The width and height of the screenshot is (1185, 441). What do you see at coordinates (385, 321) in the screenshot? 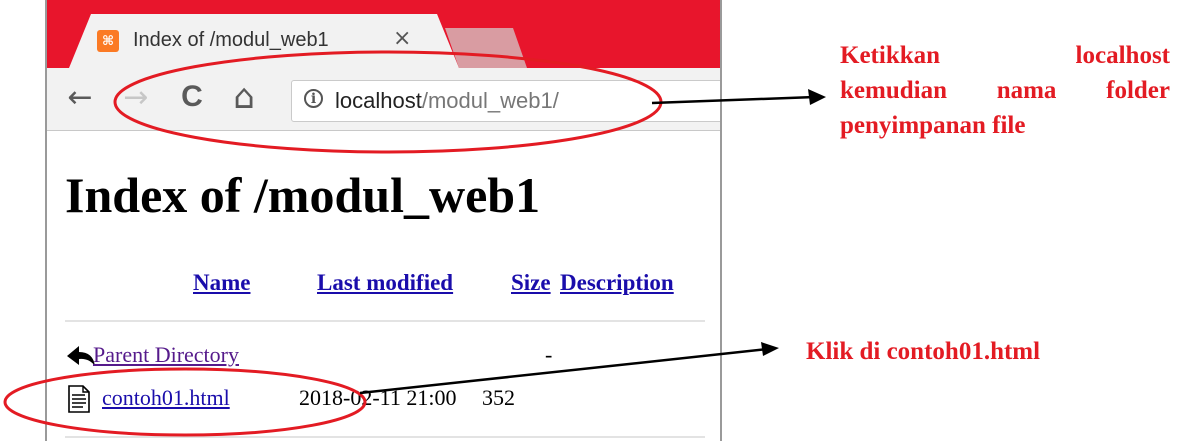
I see `divider-top` at bounding box center [385, 321].